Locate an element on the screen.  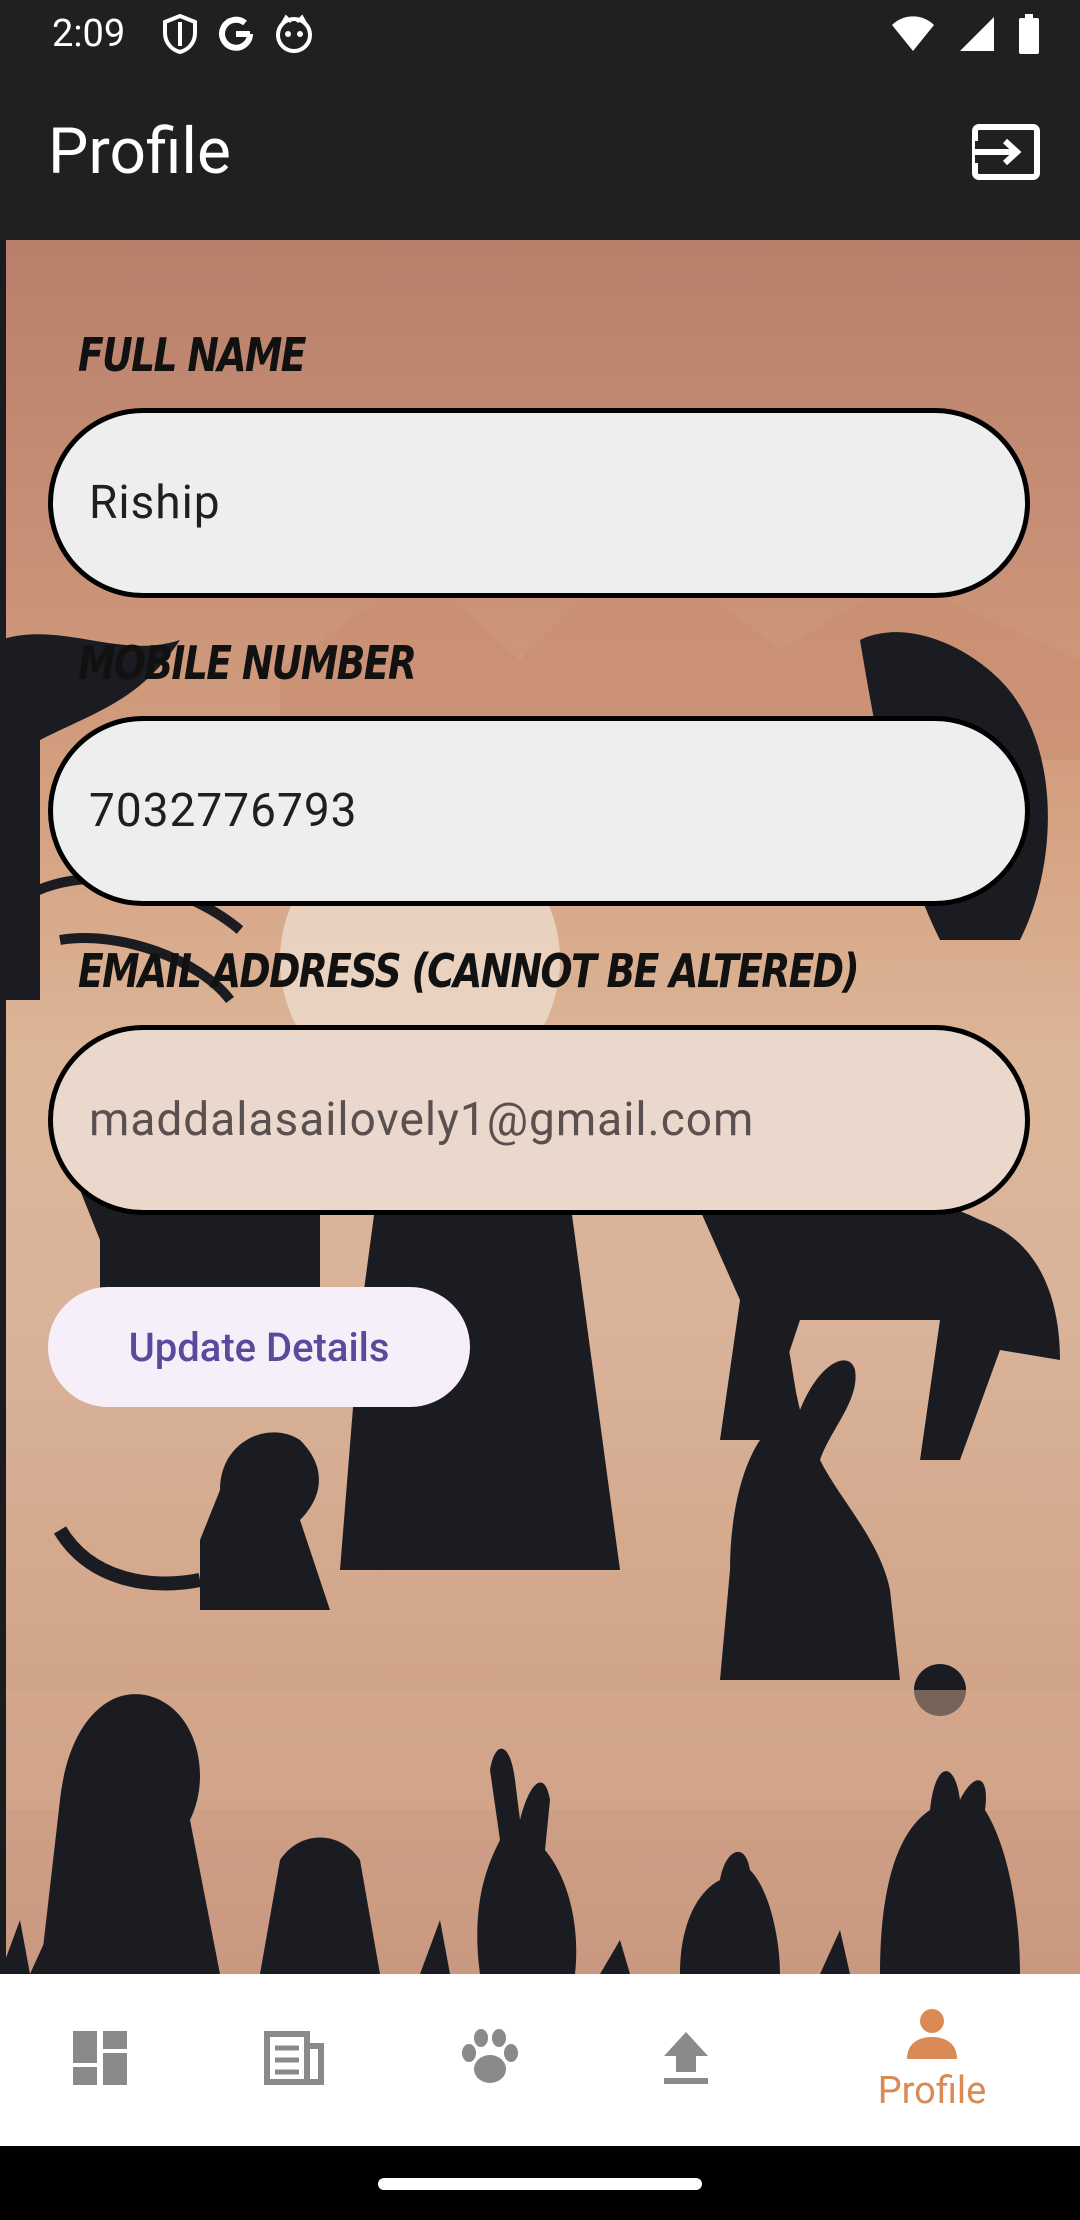
nav-item-profile: Profile is located at coordinates (932, 2060).